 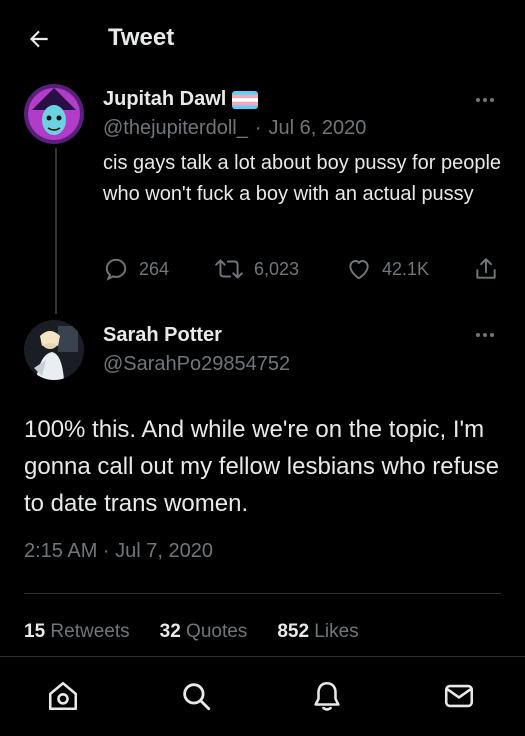 What do you see at coordinates (293, 631) in the screenshot?
I see `likes-count: 852` at bounding box center [293, 631].